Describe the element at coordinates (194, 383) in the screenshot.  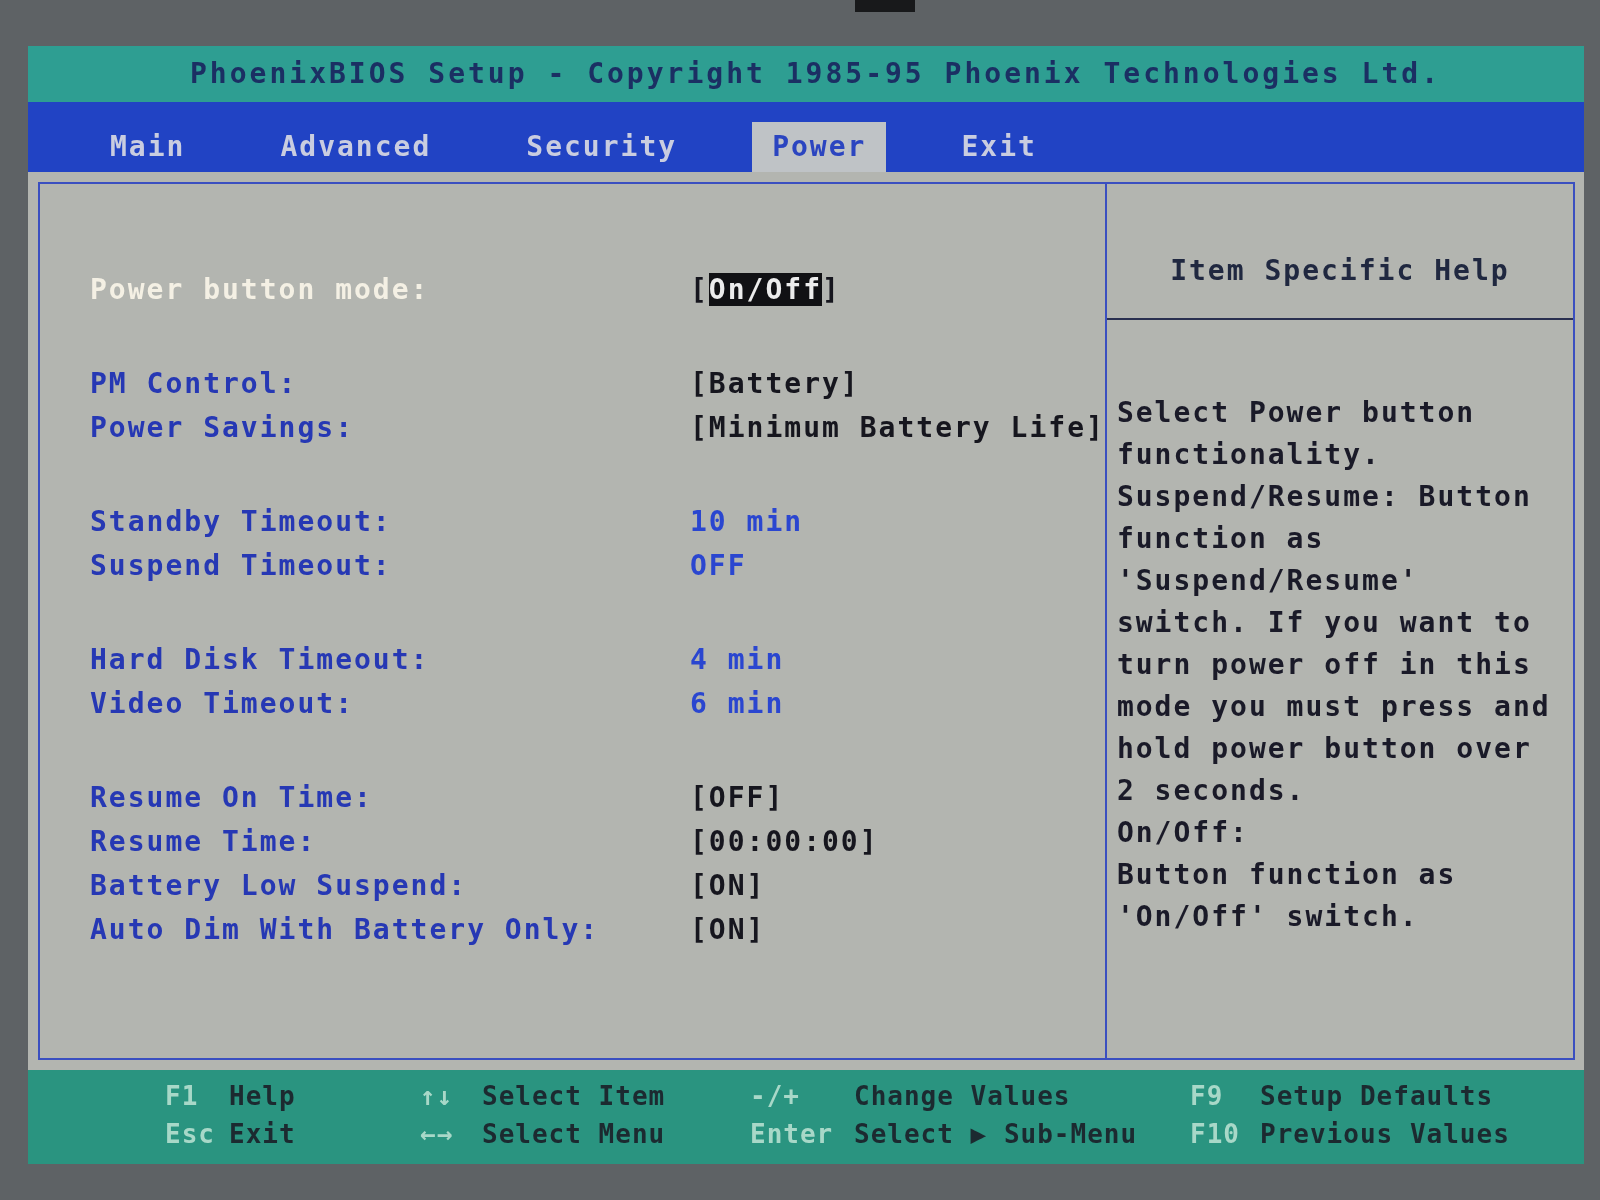
I see `setting-label: PM Control:` at that location.